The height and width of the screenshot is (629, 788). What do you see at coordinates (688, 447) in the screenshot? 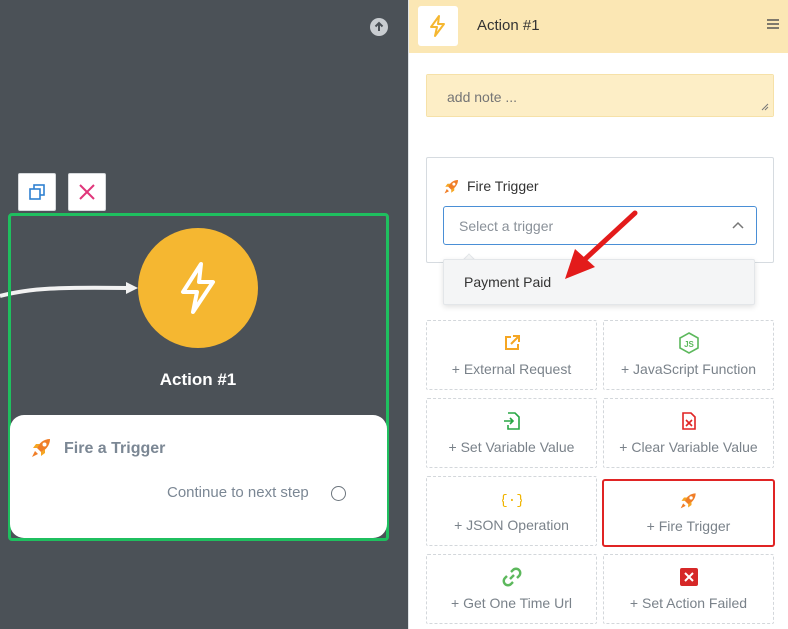
I see `tile-label: + Clear Variable Value` at bounding box center [688, 447].